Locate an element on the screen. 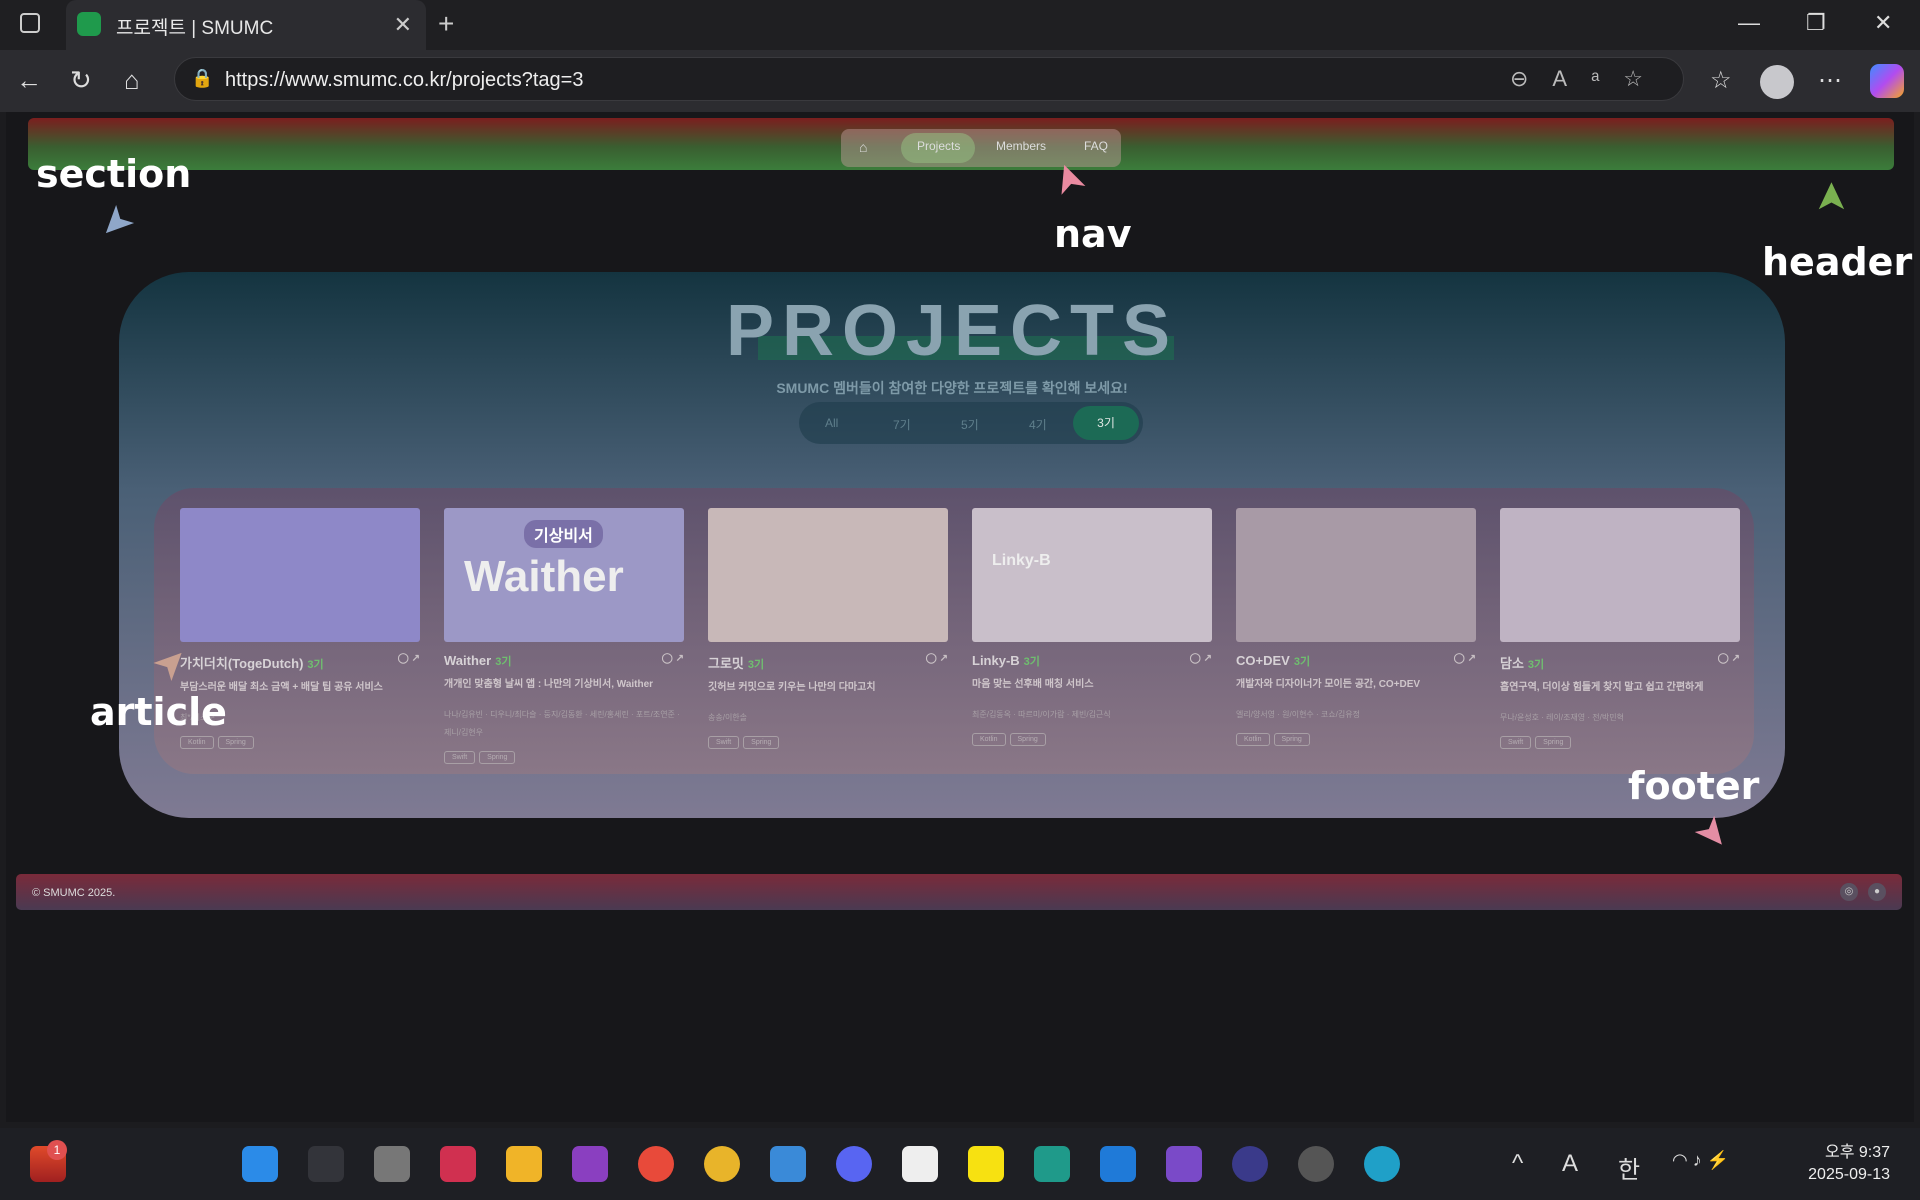  tab-actions-icon is located at coordinates (30, 23).